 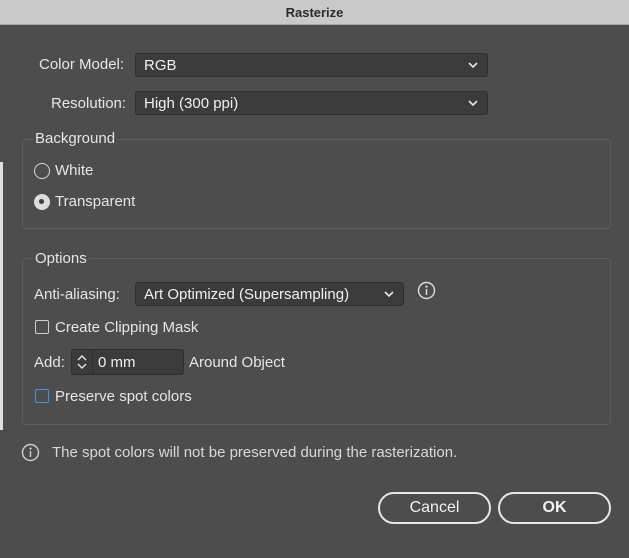 What do you see at coordinates (61, 258) in the screenshot?
I see `options-group-title: Options` at bounding box center [61, 258].